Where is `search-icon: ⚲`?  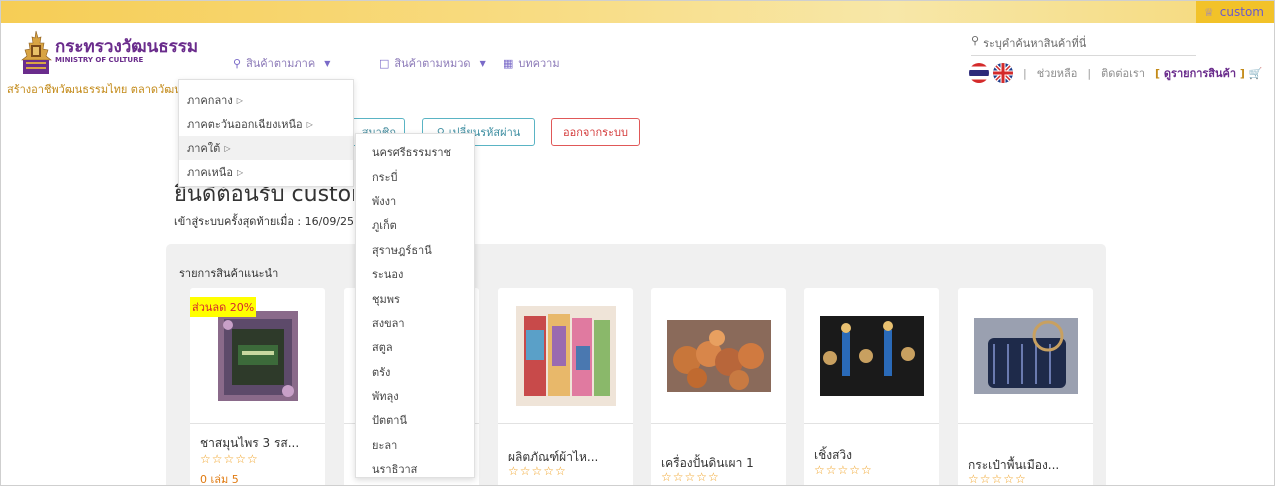
search-icon: ⚲ is located at coordinates (975, 40).